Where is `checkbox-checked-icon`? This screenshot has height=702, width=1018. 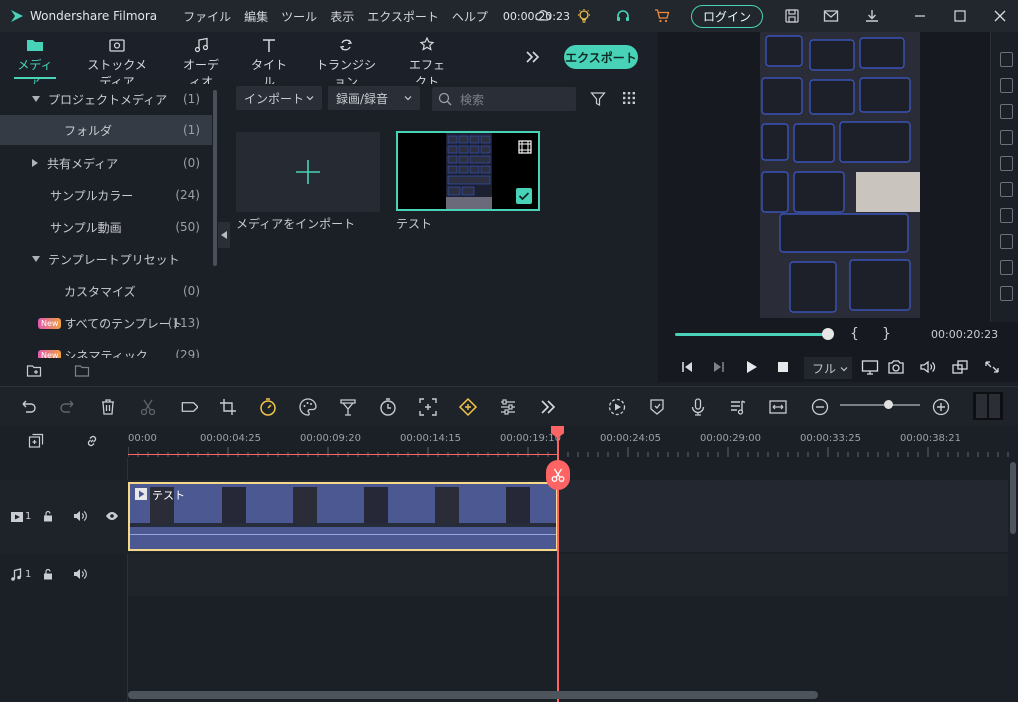
checkbox-checked-icon is located at coordinates (524, 196).